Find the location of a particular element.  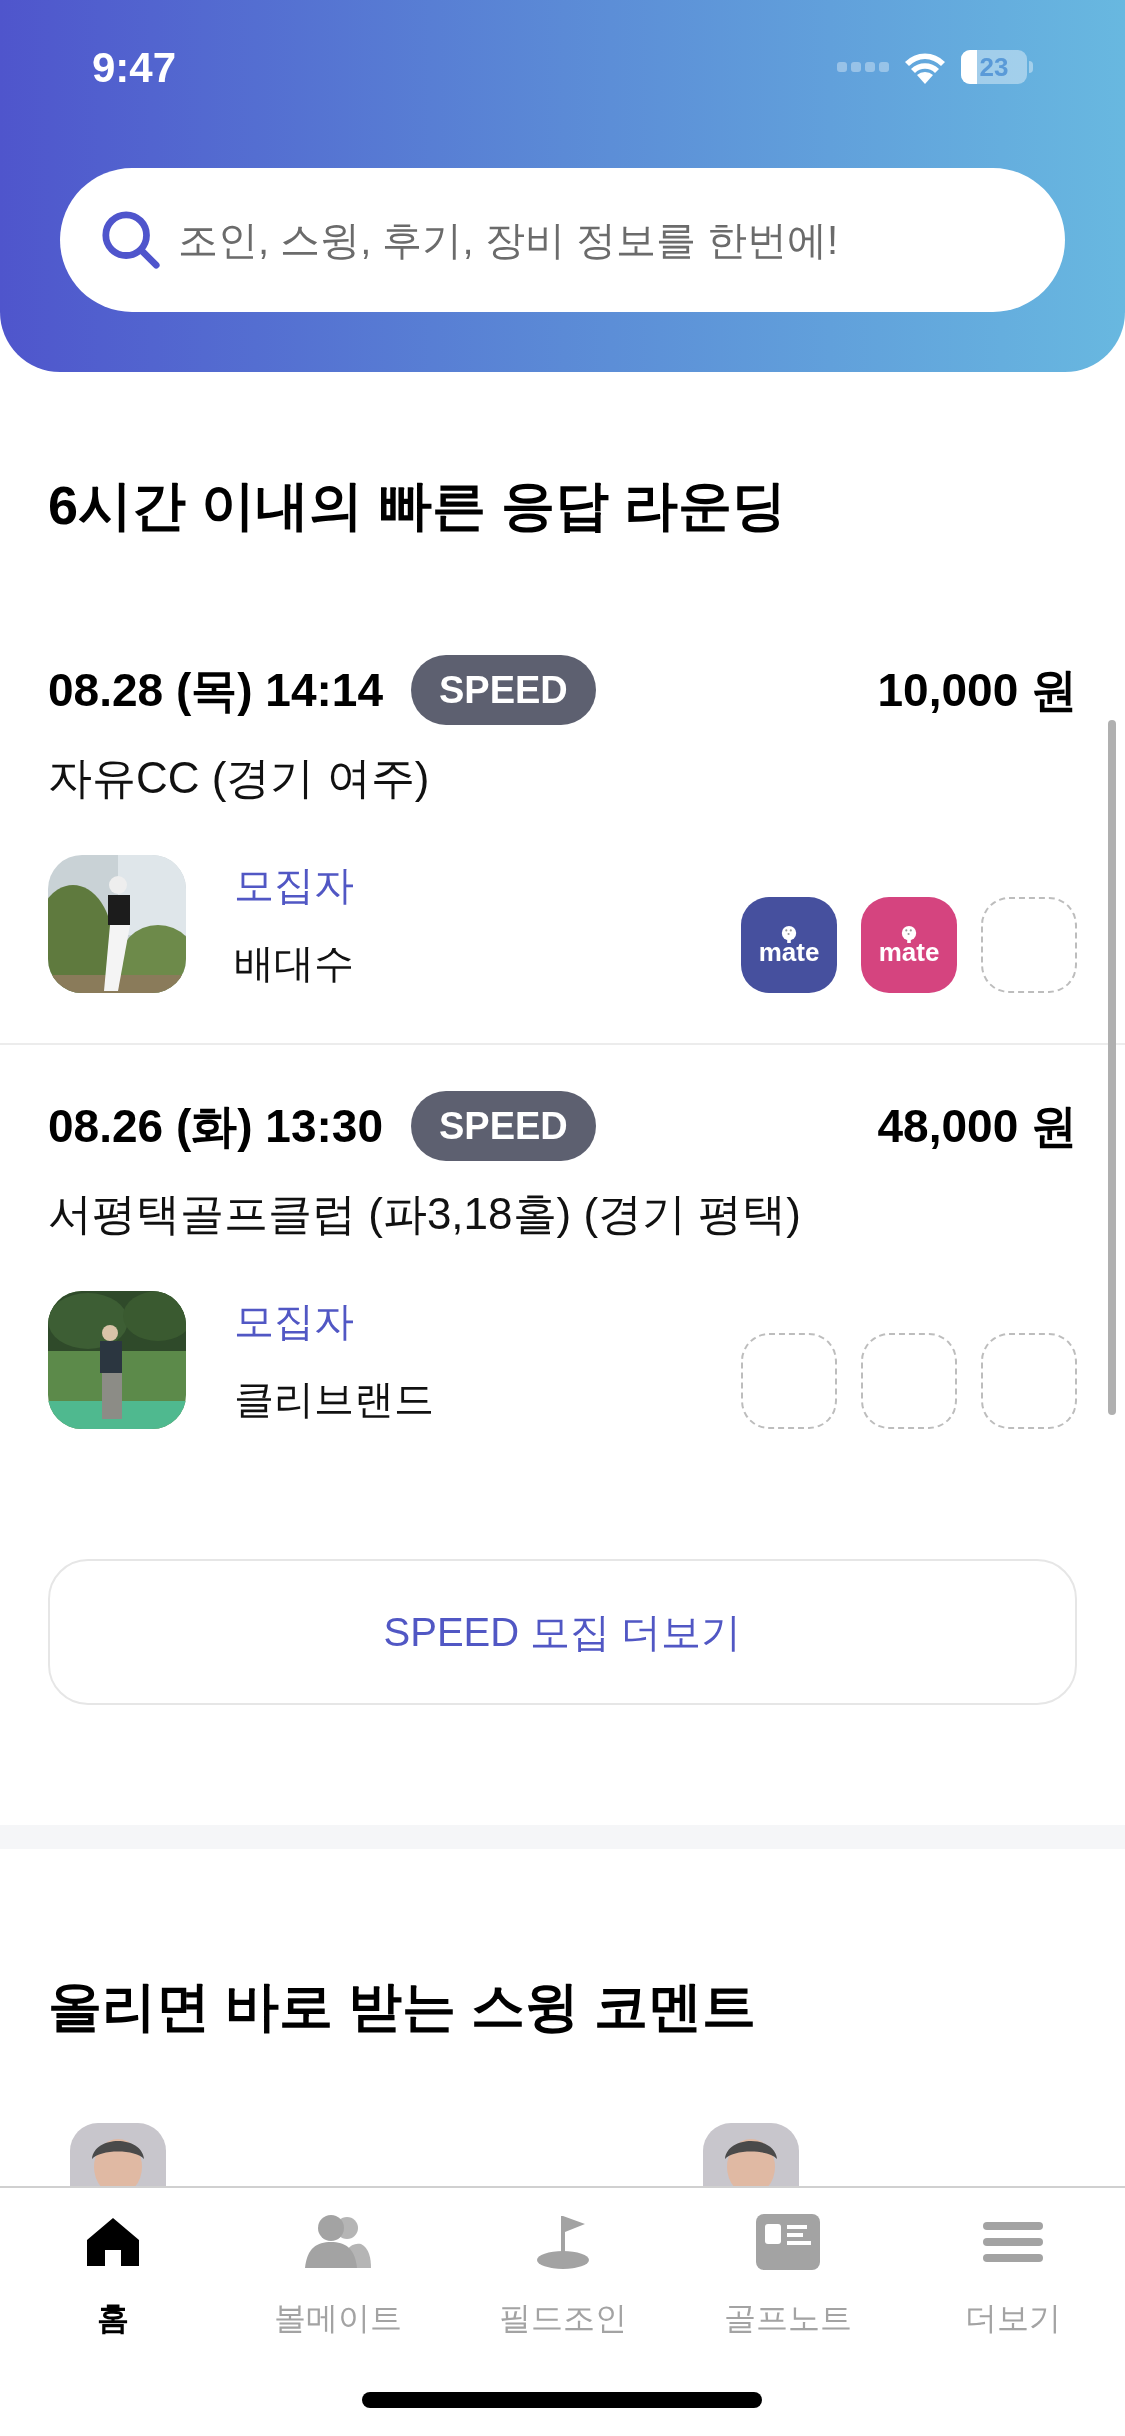

host-name: 클리브랜드 is located at coordinates (334, 1399).